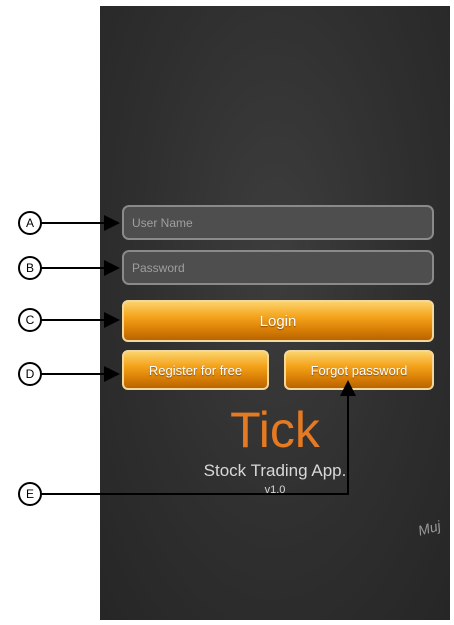 This screenshot has height=625, width=454. I want to click on callout-d: D, so click(30, 374).